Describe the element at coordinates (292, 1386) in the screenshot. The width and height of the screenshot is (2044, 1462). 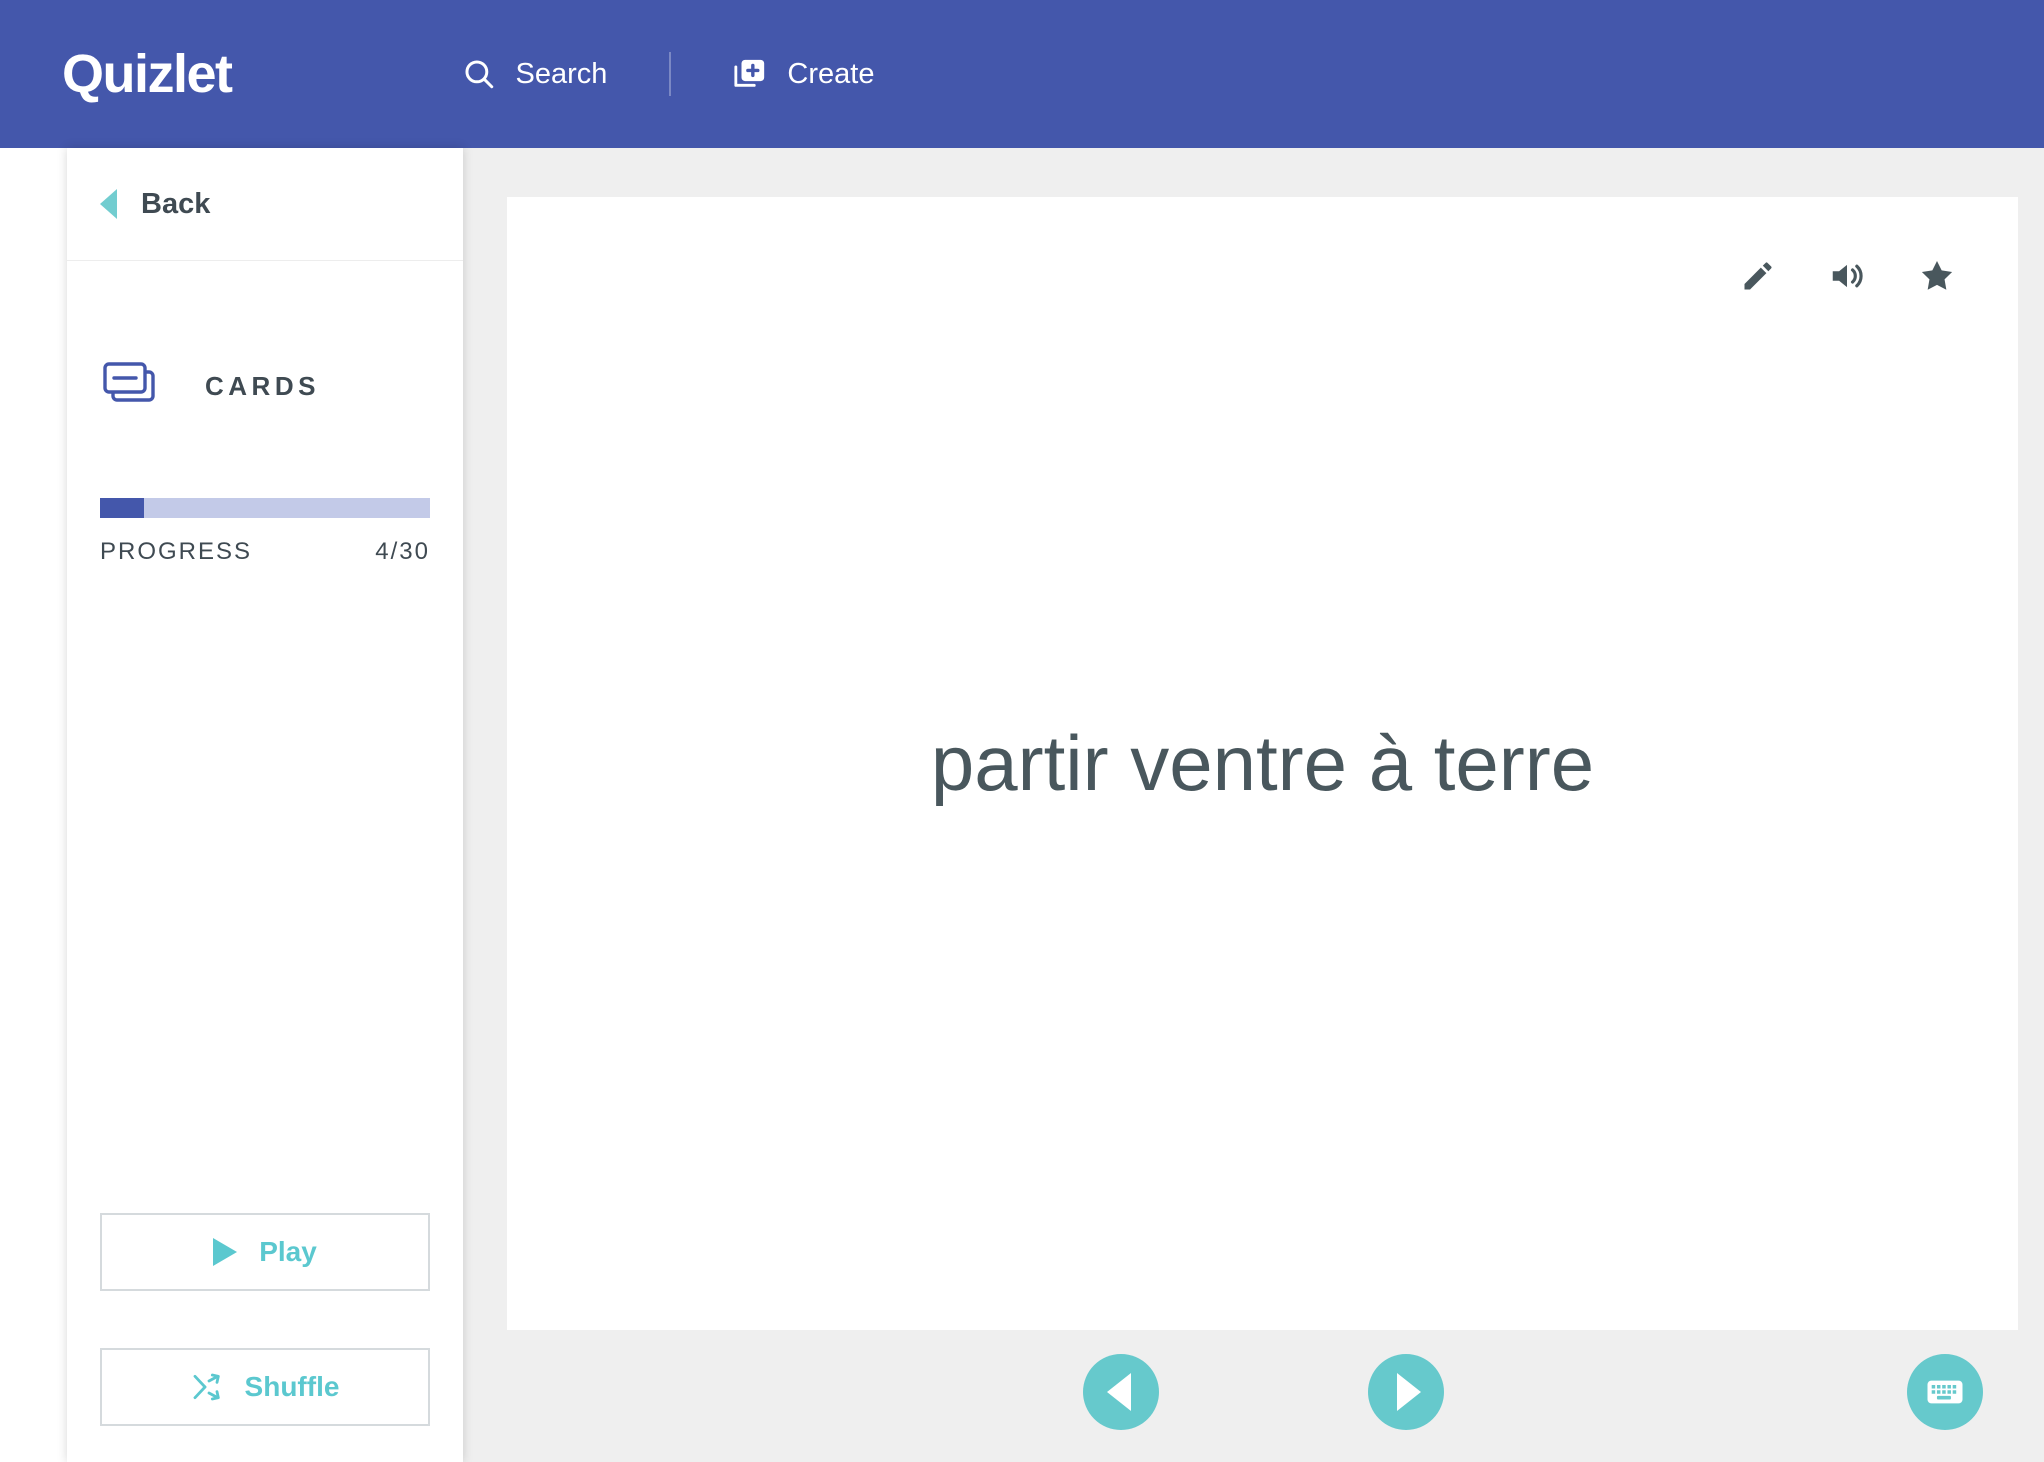
I see `shuffle-label: Shuffle` at that location.